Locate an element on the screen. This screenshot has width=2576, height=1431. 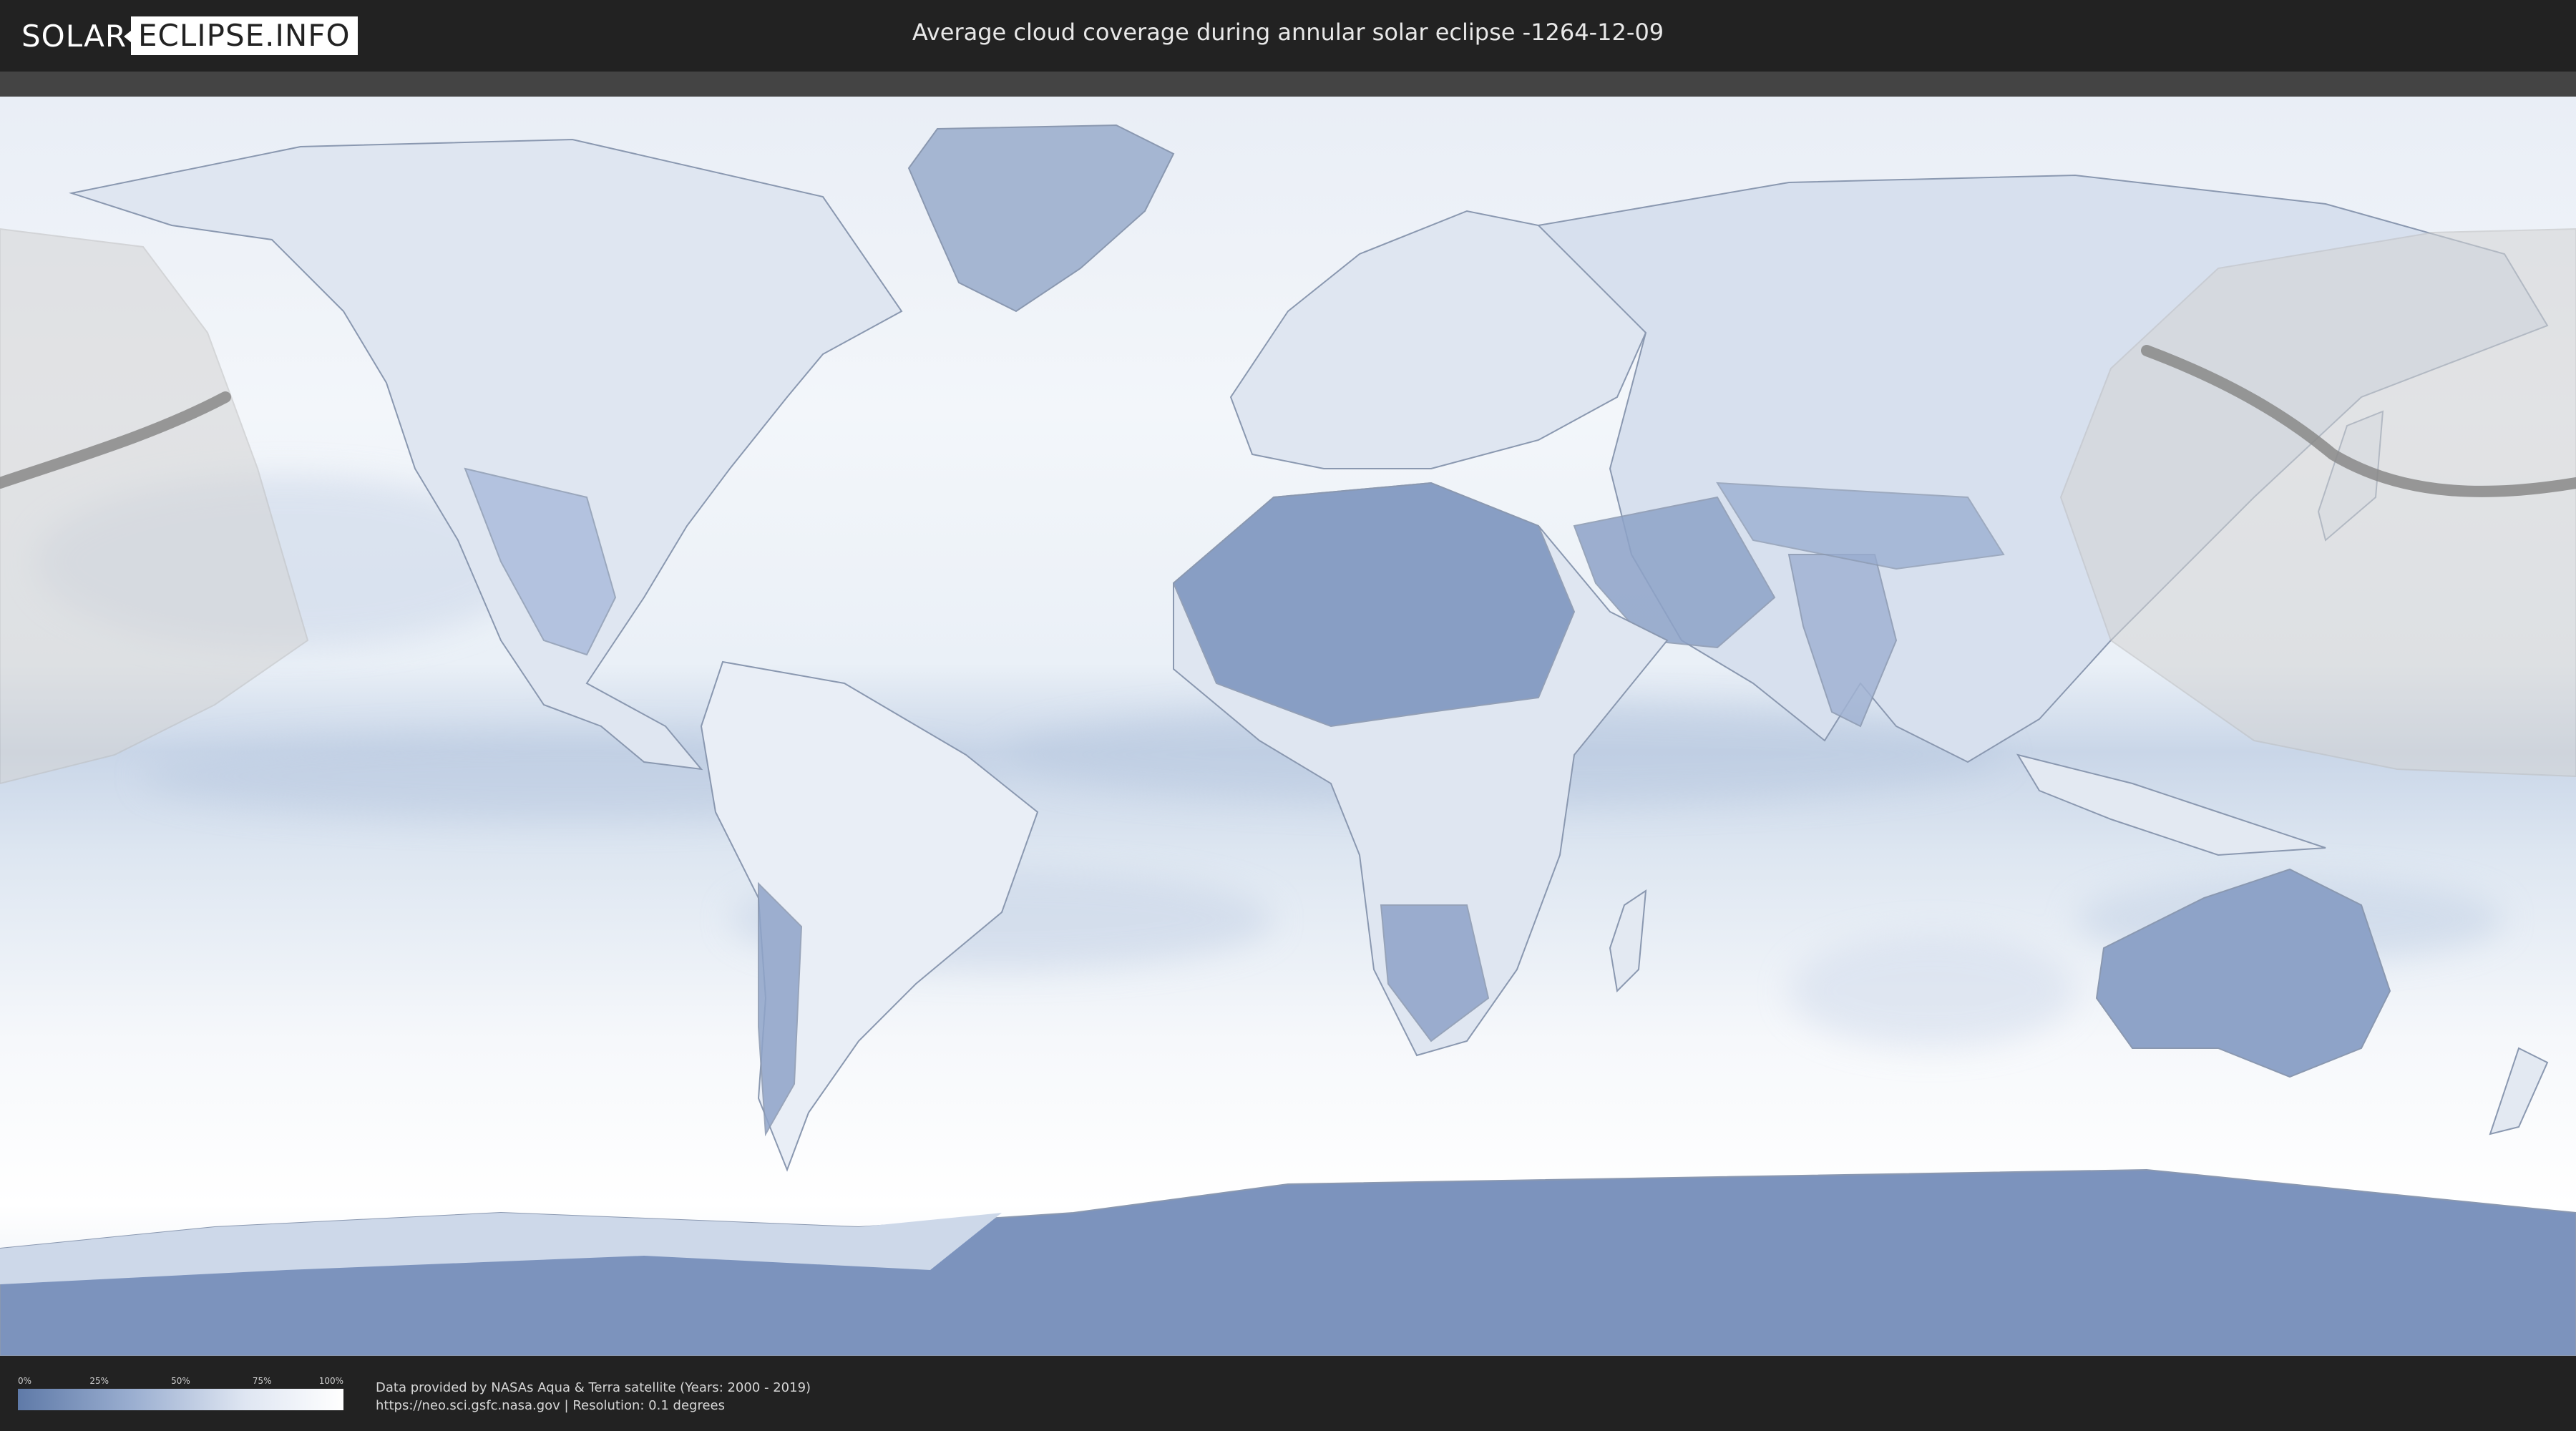
legend-tick: 100% is located at coordinates (330, 1381).